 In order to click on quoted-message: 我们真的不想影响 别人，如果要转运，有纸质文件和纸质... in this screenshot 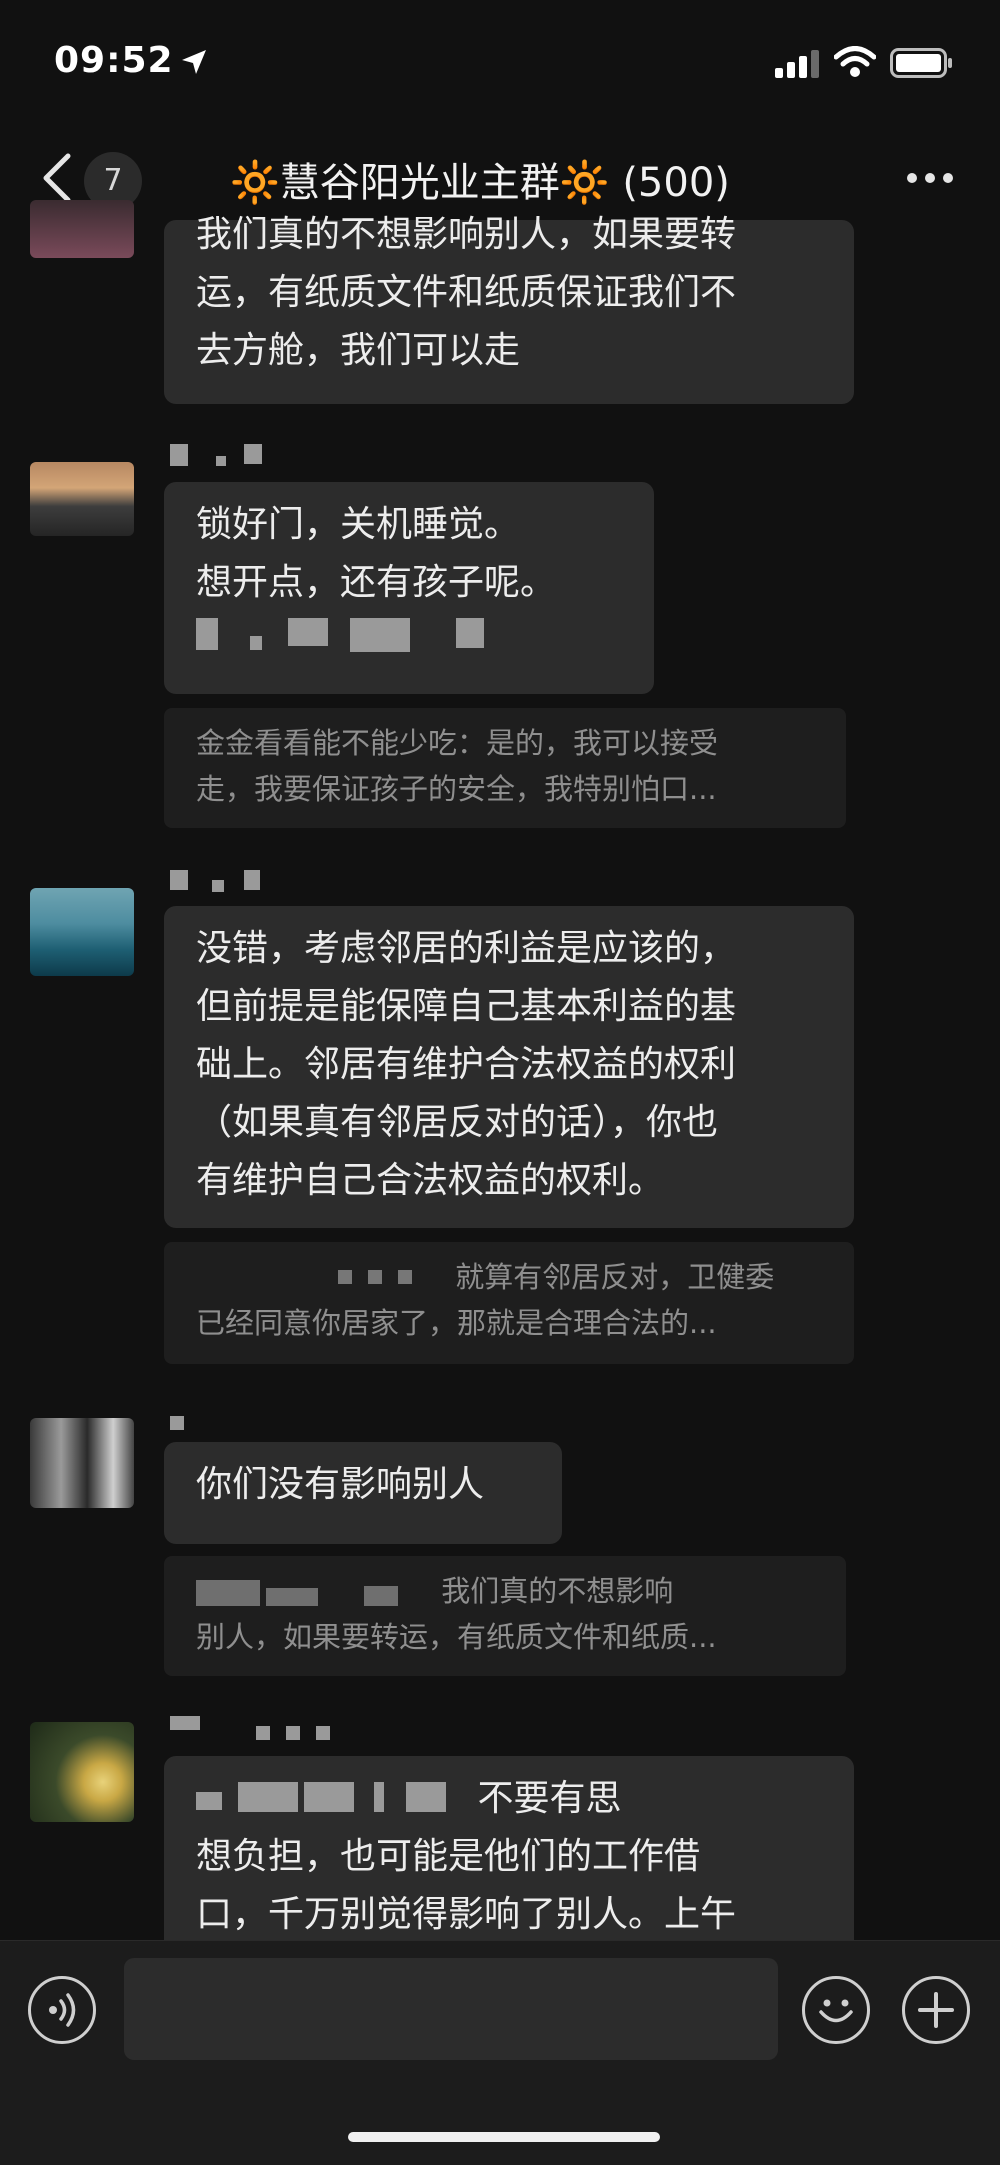, I will do `click(505, 1616)`.